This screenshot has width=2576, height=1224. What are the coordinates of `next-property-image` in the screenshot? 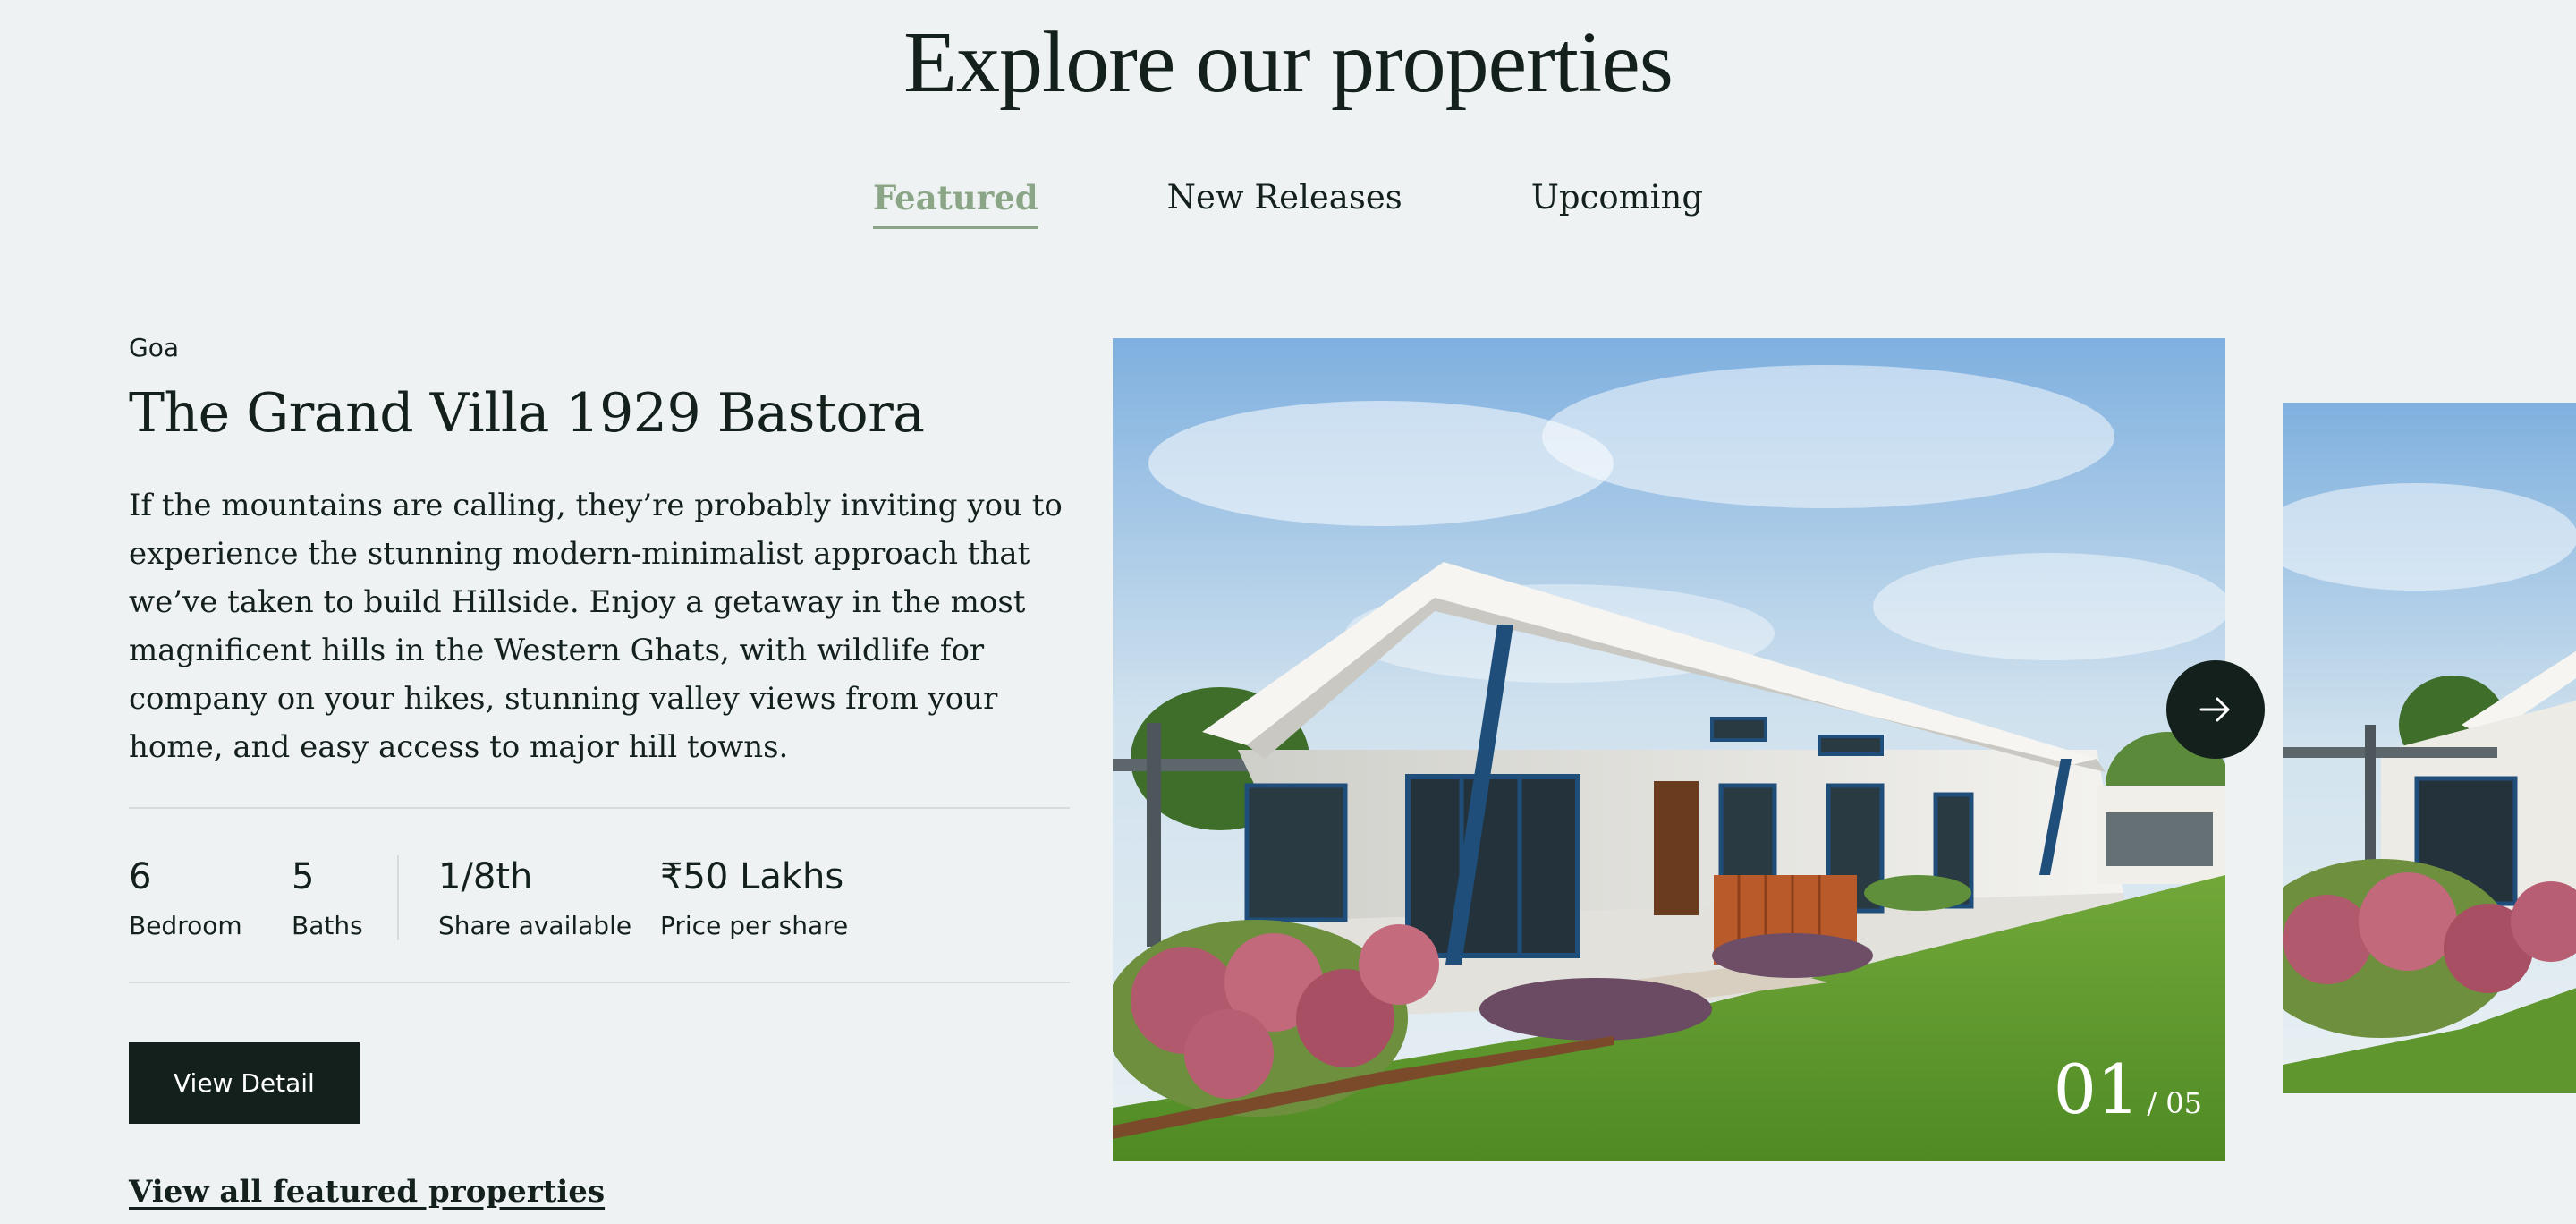 It's located at (2429, 748).